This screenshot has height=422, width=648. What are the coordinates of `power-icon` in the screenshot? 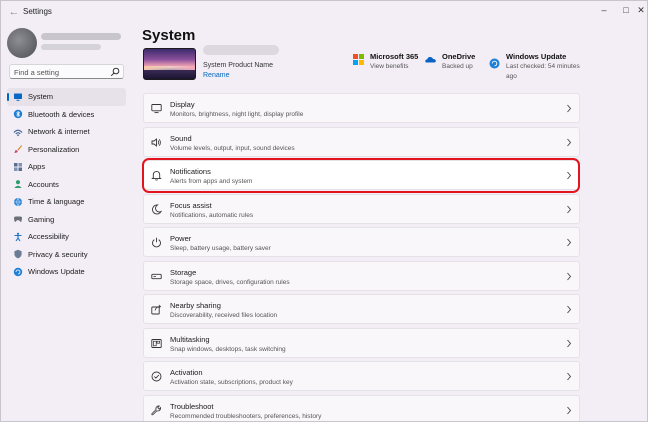 It's located at (156, 242).